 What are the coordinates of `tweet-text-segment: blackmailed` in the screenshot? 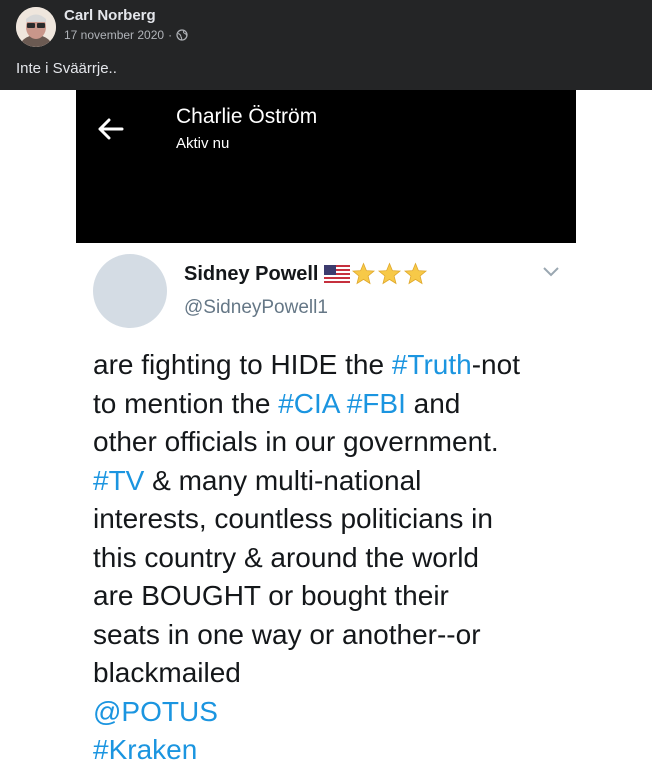 It's located at (167, 672).